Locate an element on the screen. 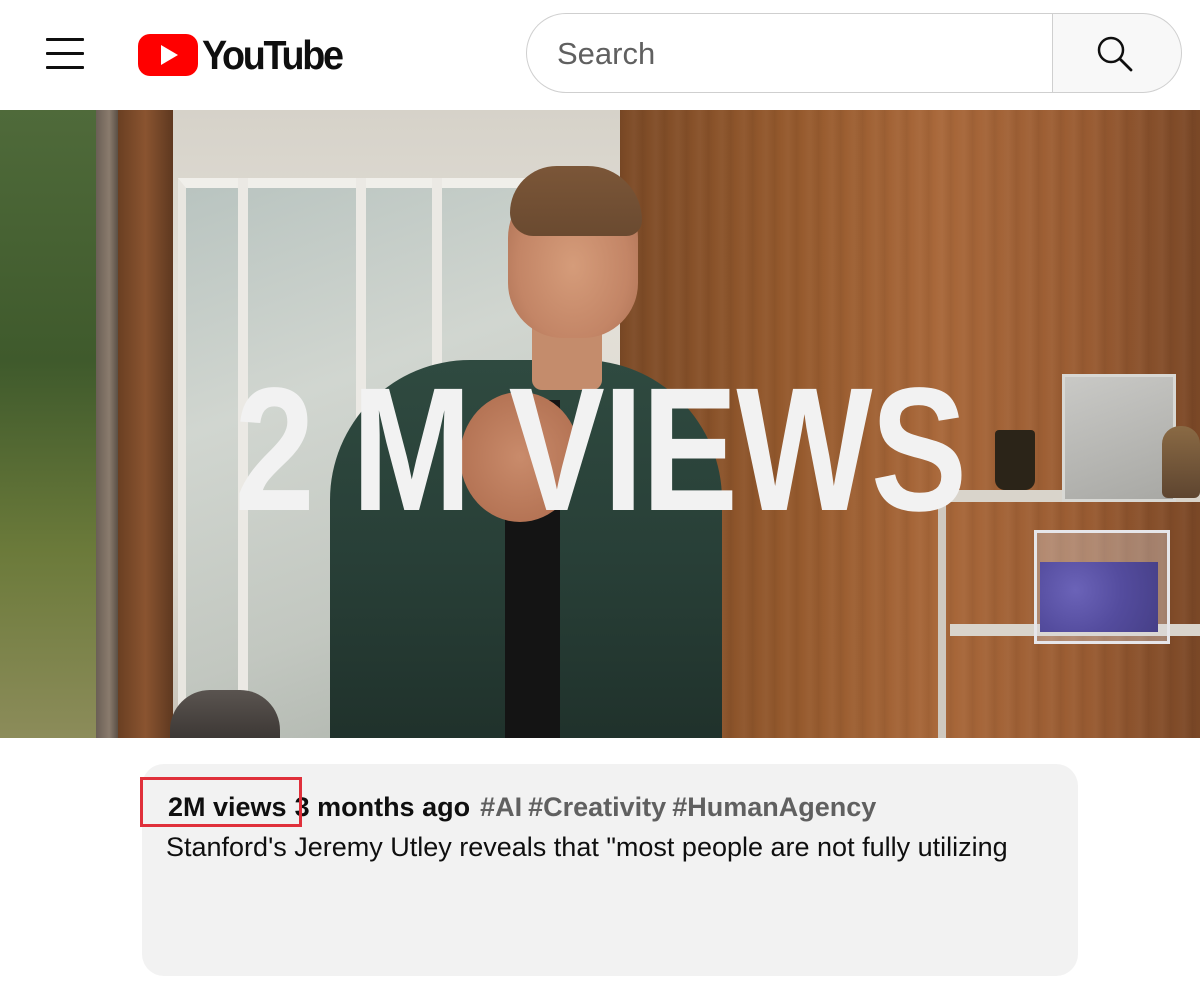  top-bar: YouTube is located at coordinates (600, 55).